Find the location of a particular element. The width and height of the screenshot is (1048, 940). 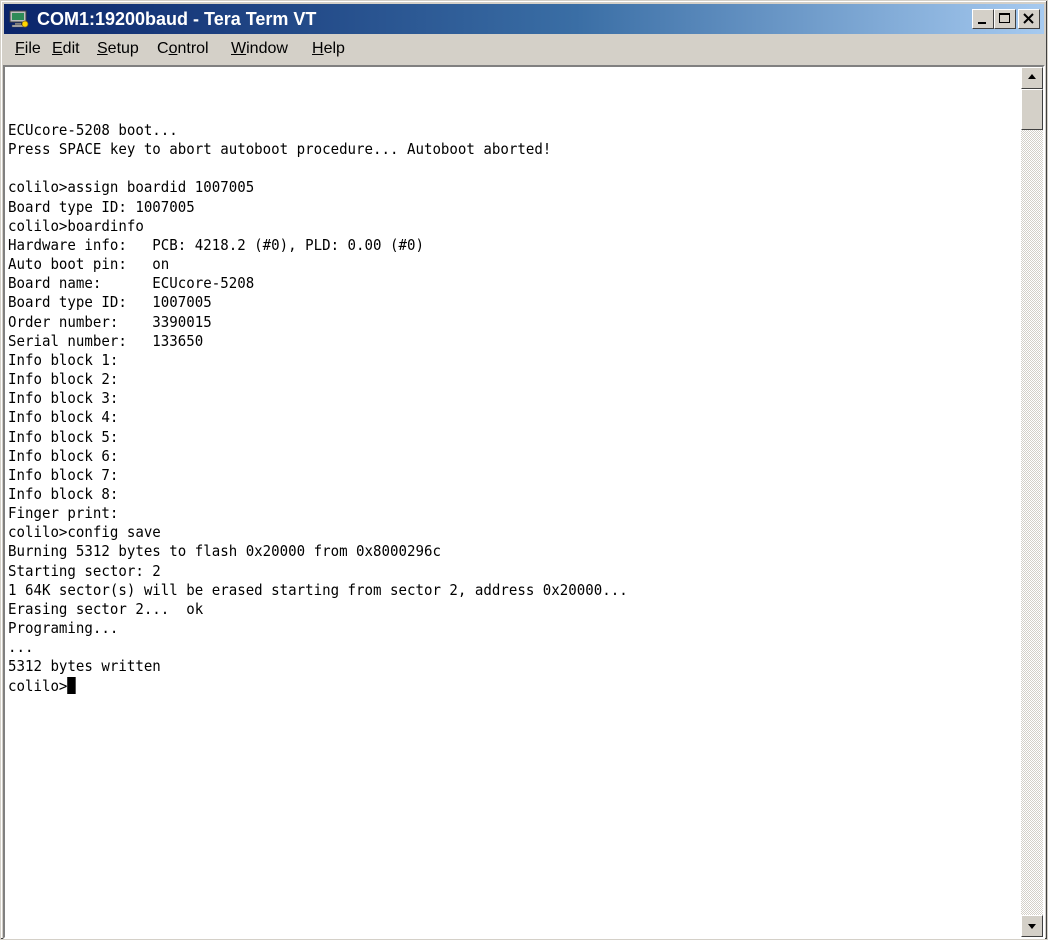

terminal-line: colilo>boardinfo is located at coordinates (76, 225).